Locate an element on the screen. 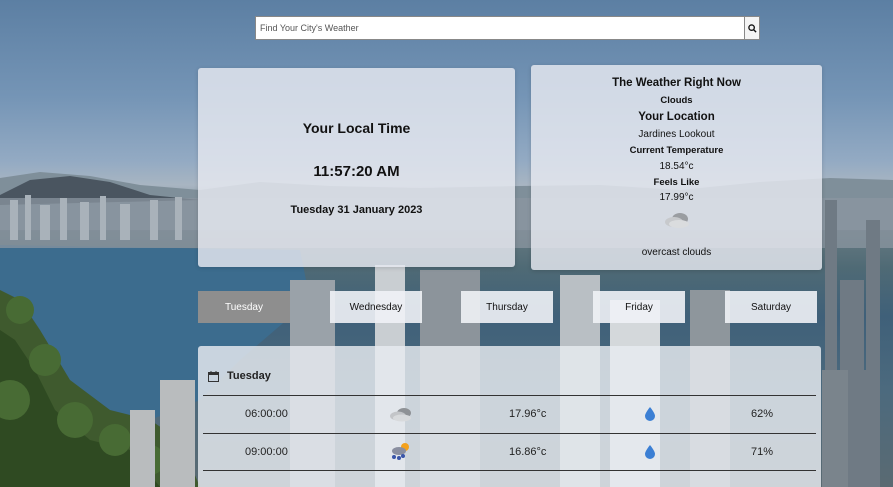 The height and width of the screenshot is (487, 893). tab-thursday: Thursday is located at coordinates (507, 307).